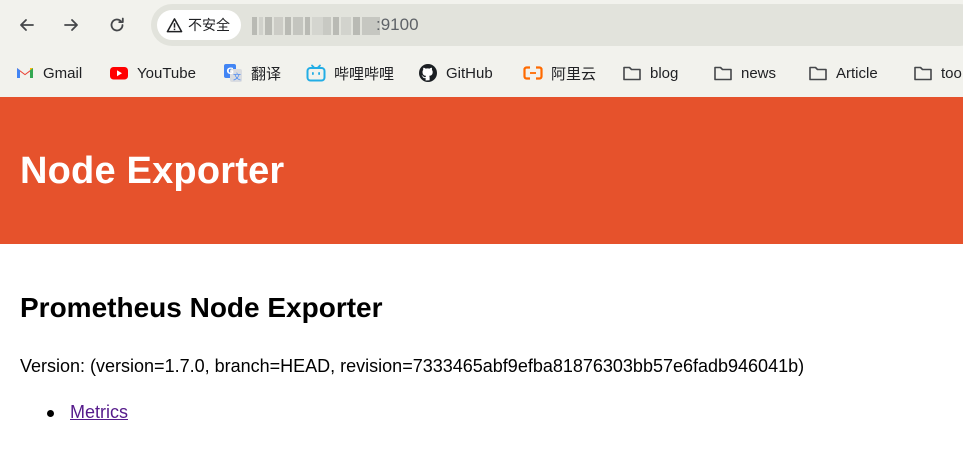 The width and height of the screenshot is (963, 464). What do you see at coordinates (152, 171) in the screenshot?
I see `banner-title: Node Exporter` at bounding box center [152, 171].